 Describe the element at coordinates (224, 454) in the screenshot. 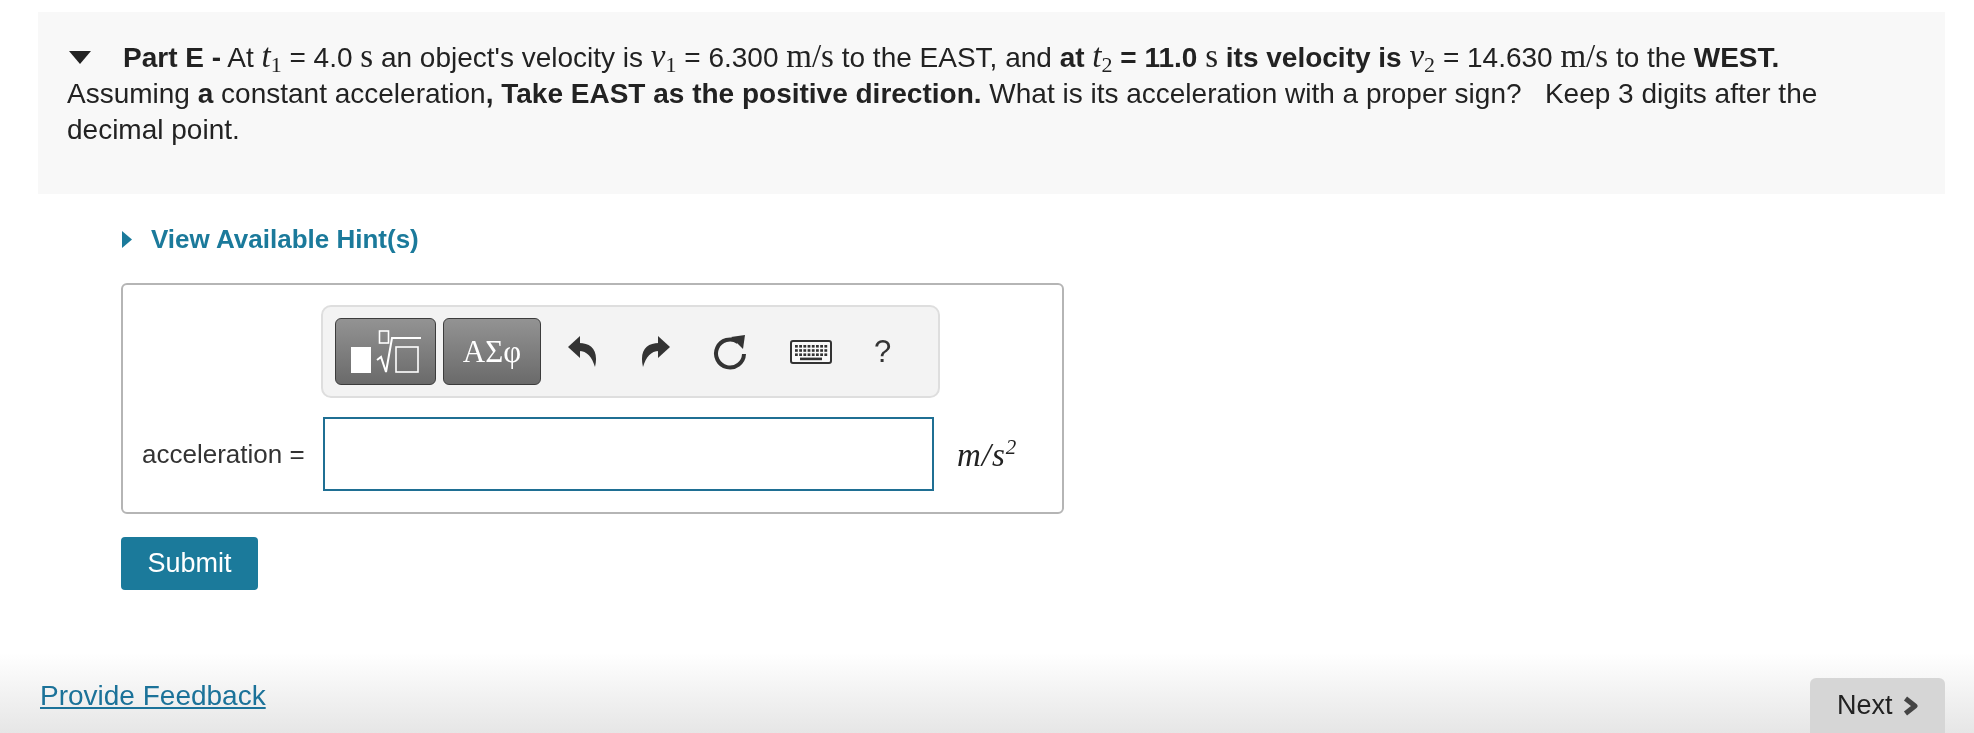

I see `answer-label: acceleration =` at that location.